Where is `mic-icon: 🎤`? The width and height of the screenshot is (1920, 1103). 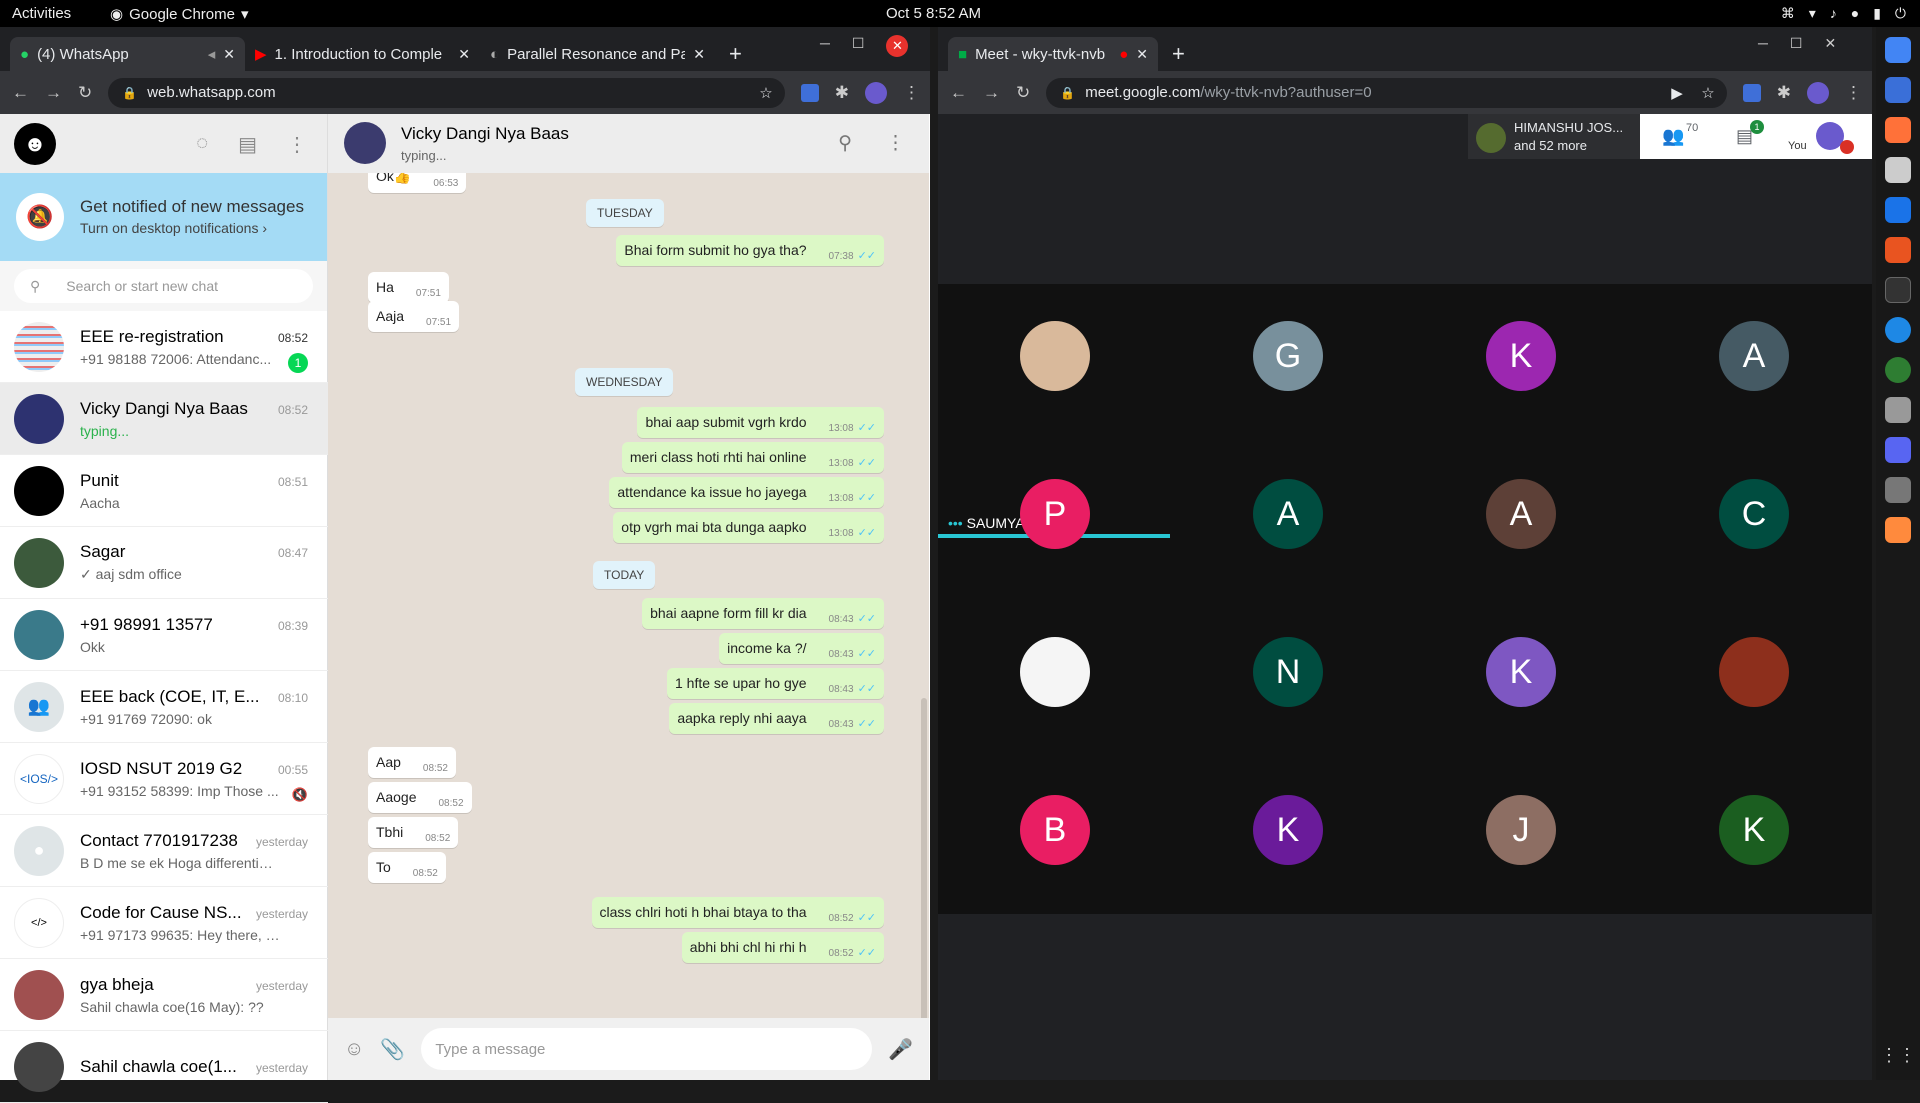 mic-icon: 🎤 is located at coordinates (900, 1049).